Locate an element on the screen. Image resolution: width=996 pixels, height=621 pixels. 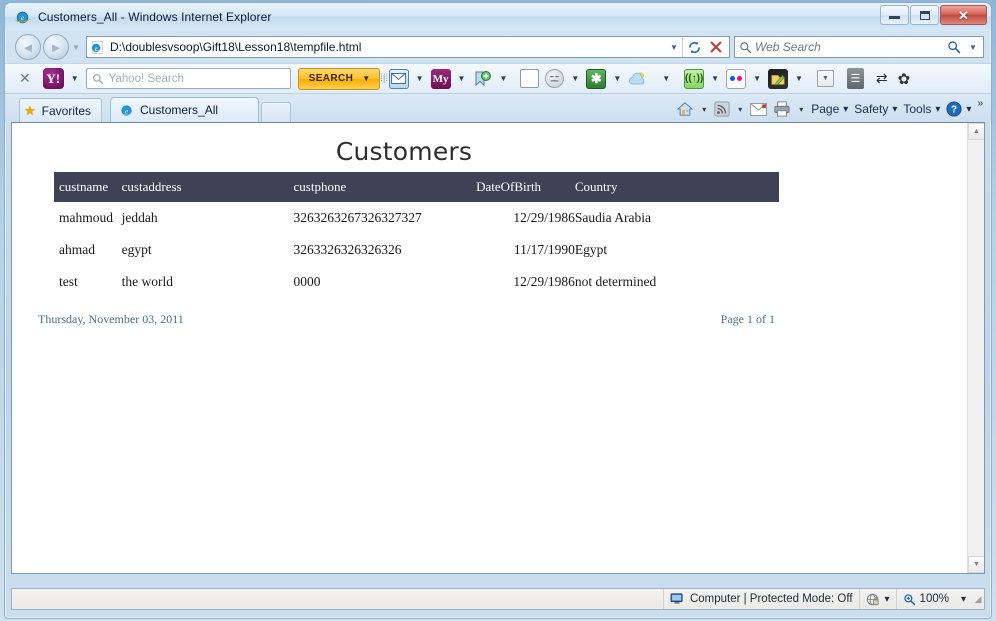
resize-grip: ◢ is located at coordinates (978, 599).